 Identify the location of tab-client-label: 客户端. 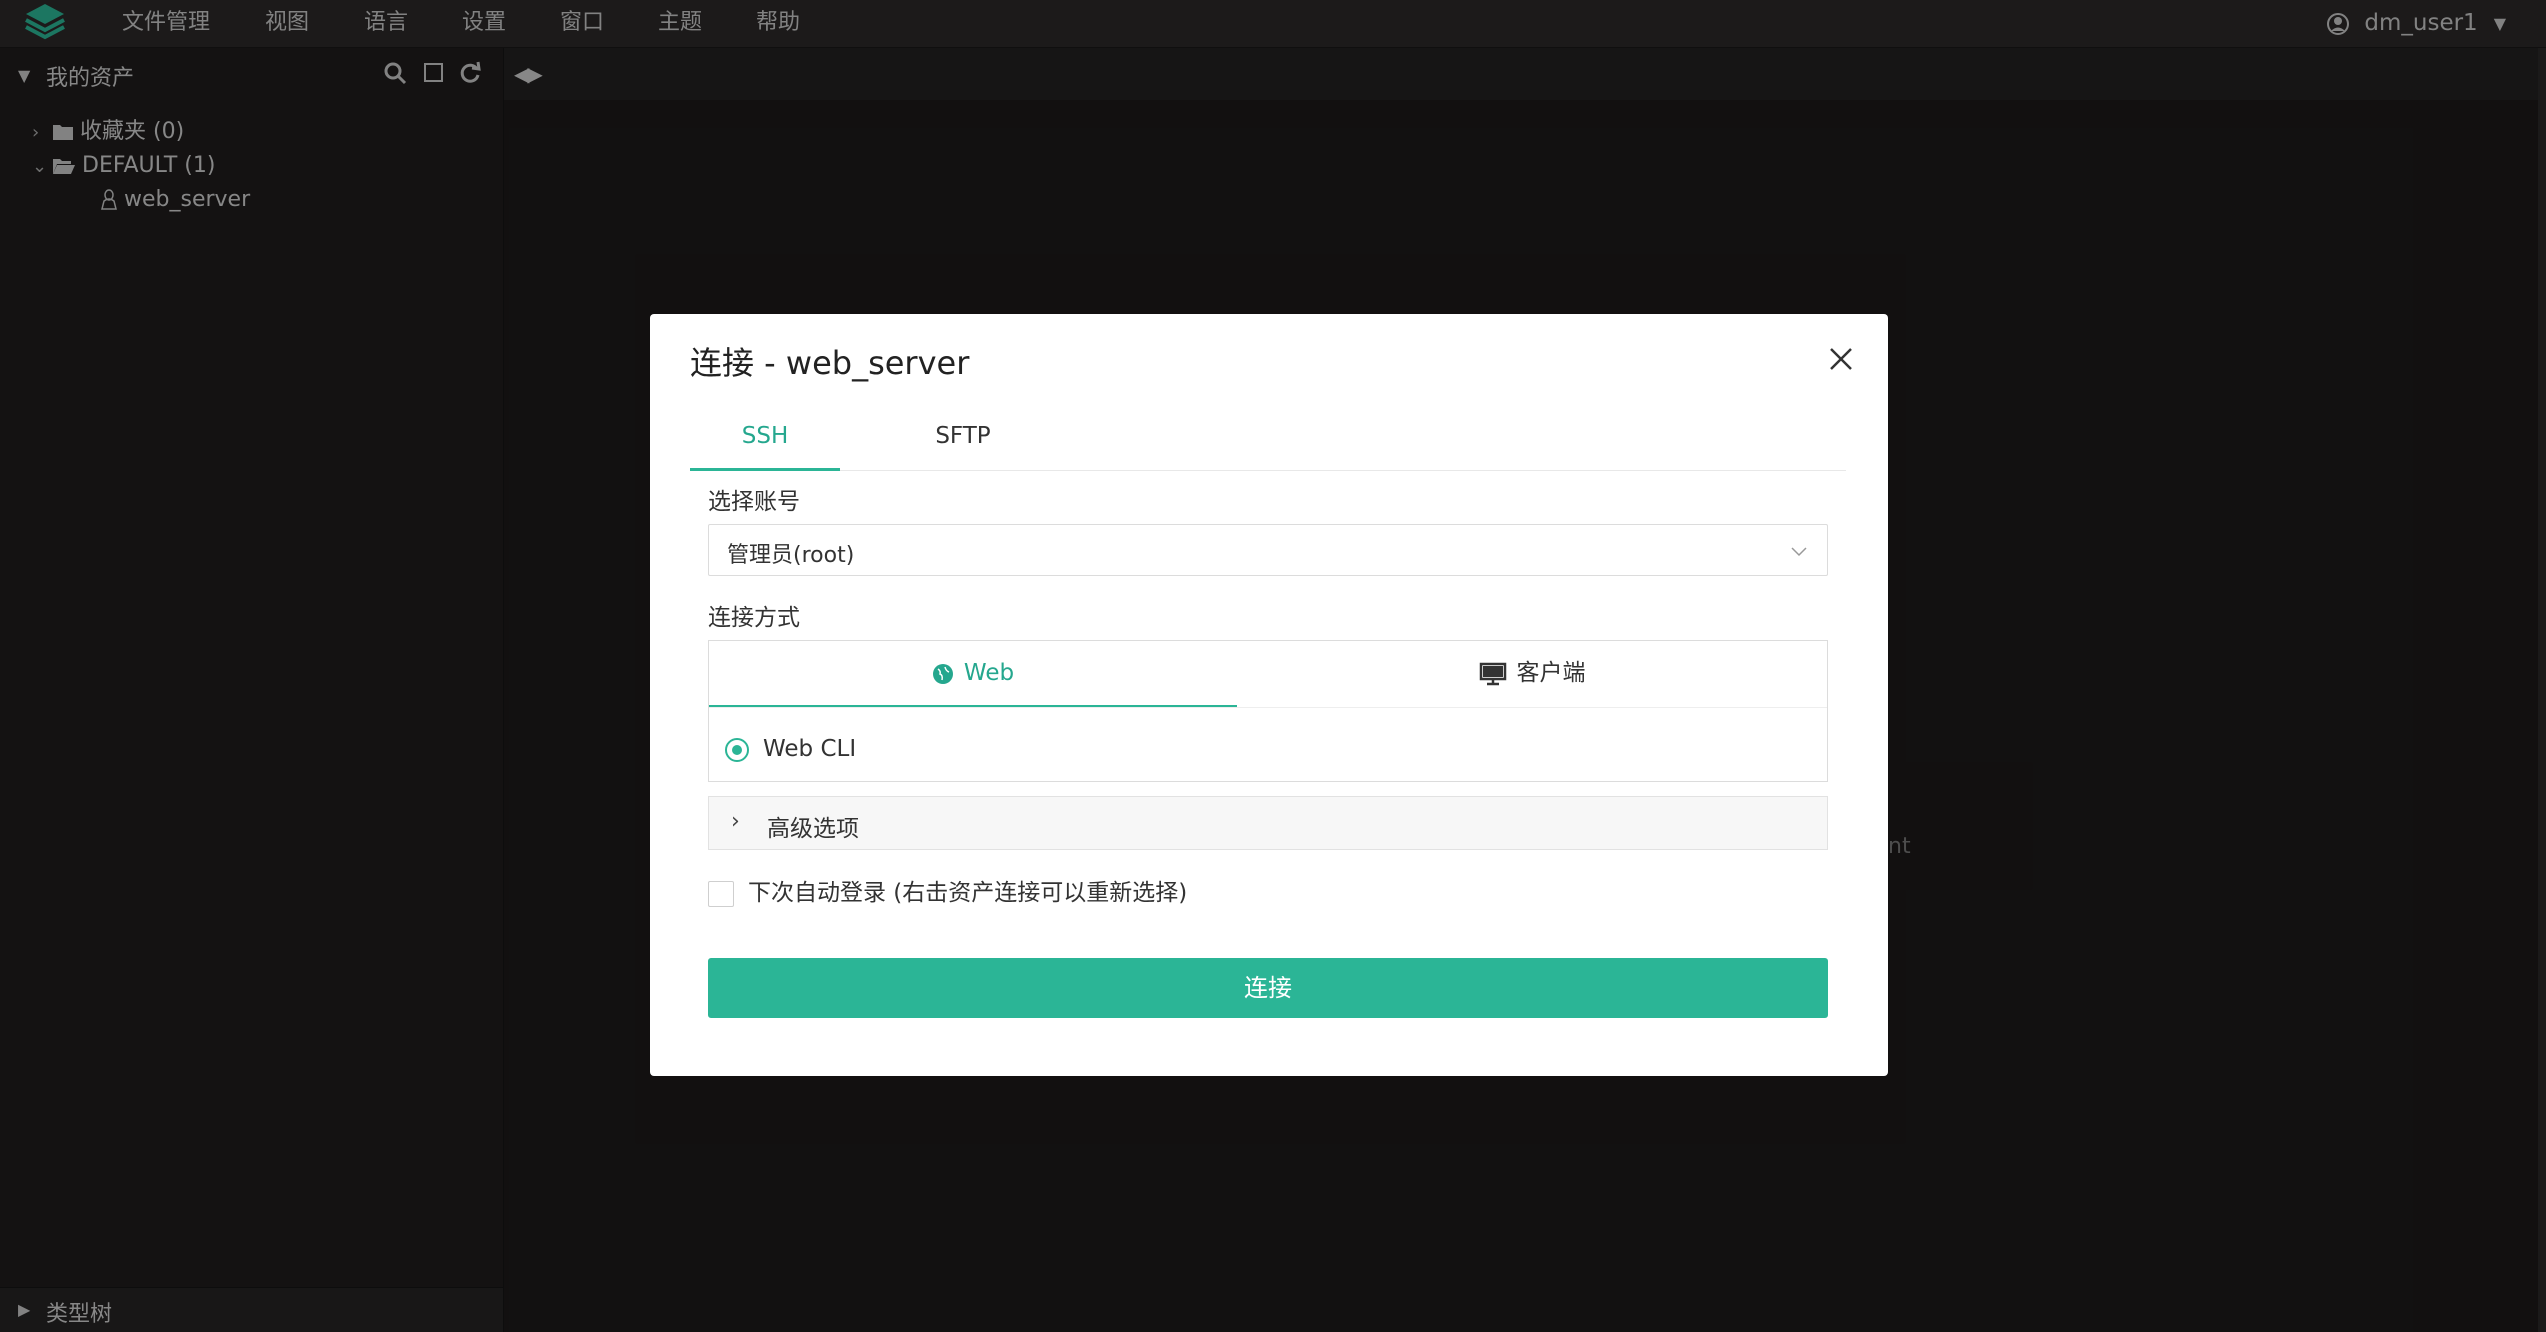
(1551, 673).